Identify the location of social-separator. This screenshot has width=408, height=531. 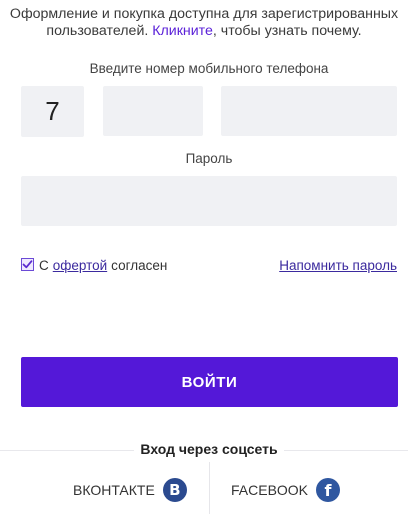
(209, 488).